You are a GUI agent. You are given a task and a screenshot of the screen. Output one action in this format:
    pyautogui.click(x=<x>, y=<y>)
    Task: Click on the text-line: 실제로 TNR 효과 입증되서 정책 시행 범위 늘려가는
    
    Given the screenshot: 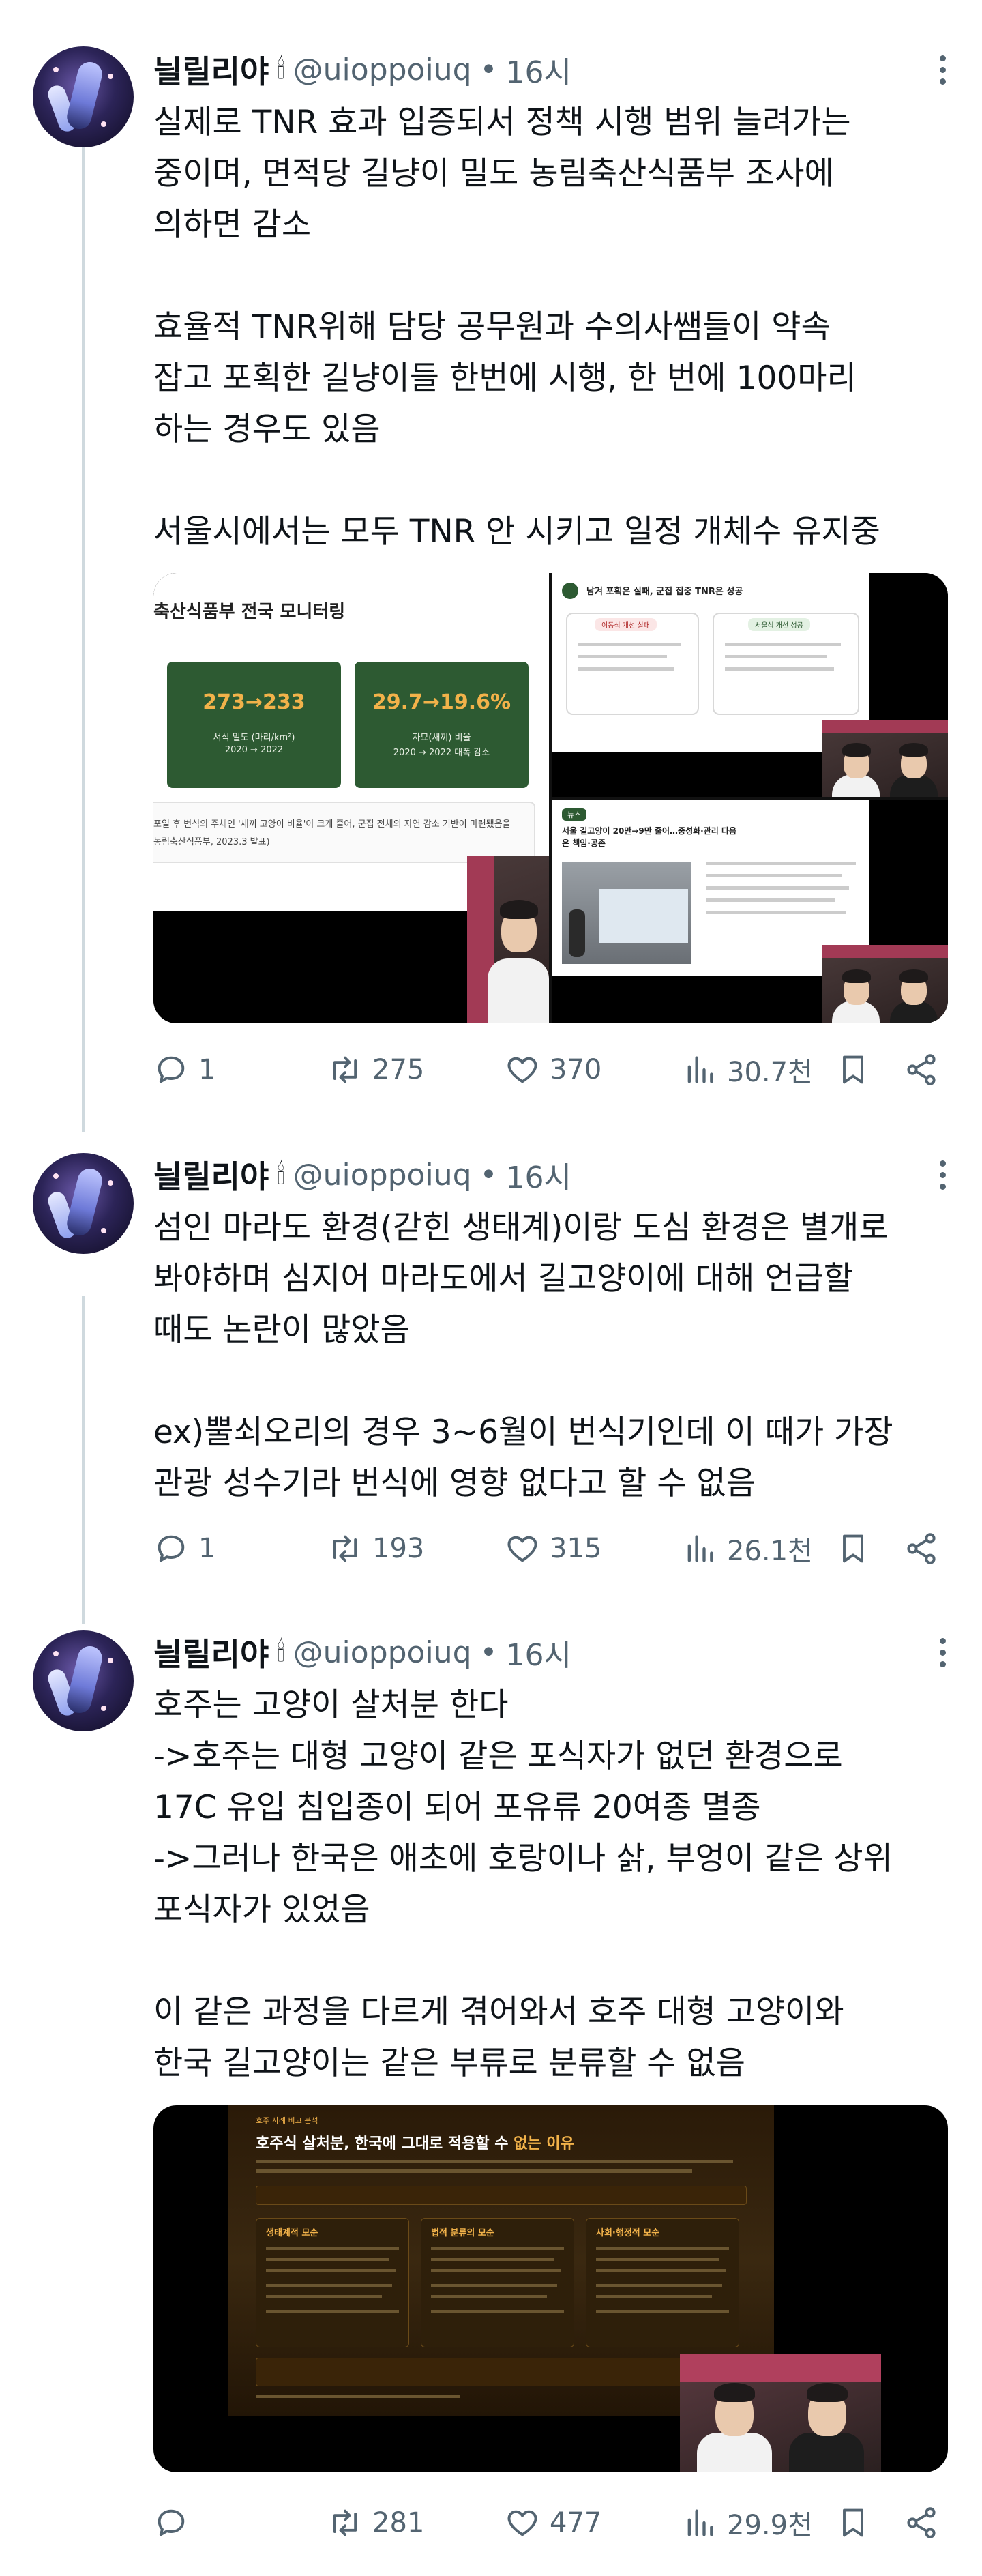 What is the action you would take?
    pyautogui.click(x=502, y=123)
    